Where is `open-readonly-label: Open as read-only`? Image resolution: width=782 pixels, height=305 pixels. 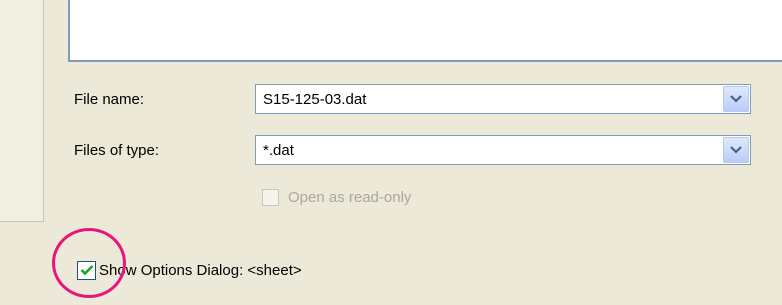
open-readonly-label: Open as read-only is located at coordinates (350, 197).